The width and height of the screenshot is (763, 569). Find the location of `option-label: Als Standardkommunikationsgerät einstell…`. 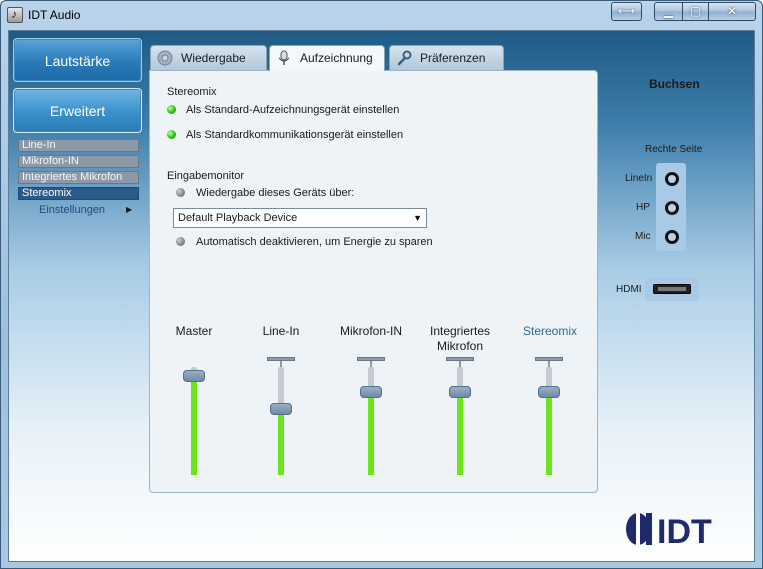

option-label: Als Standardkommunikationsgerät einstell… is located at coordinates (295, 135).